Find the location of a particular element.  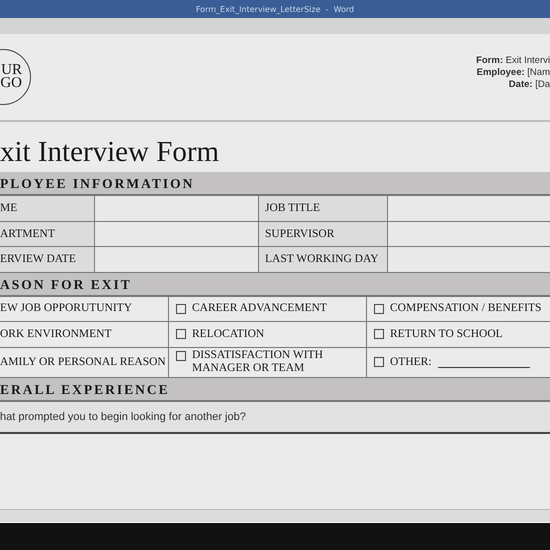

option-label: OTHER: is located at coordinates (411, 362).